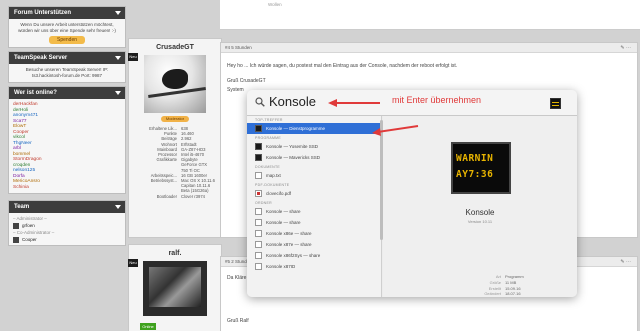 The image size is (640, 331). I want to click on team-header: Team, so click(67, 207).